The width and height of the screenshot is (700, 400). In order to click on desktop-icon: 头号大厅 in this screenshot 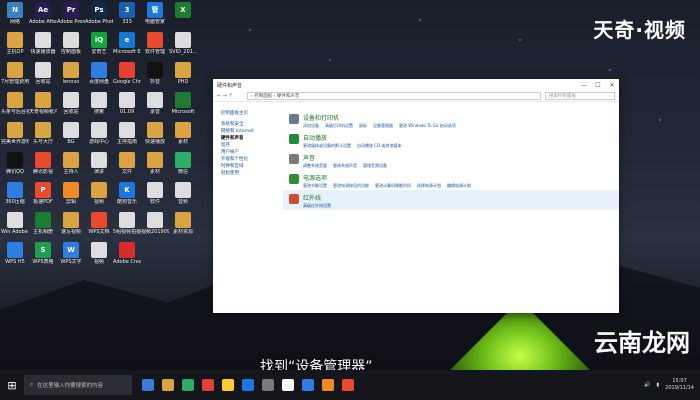, I will do `click(43, 133)`.